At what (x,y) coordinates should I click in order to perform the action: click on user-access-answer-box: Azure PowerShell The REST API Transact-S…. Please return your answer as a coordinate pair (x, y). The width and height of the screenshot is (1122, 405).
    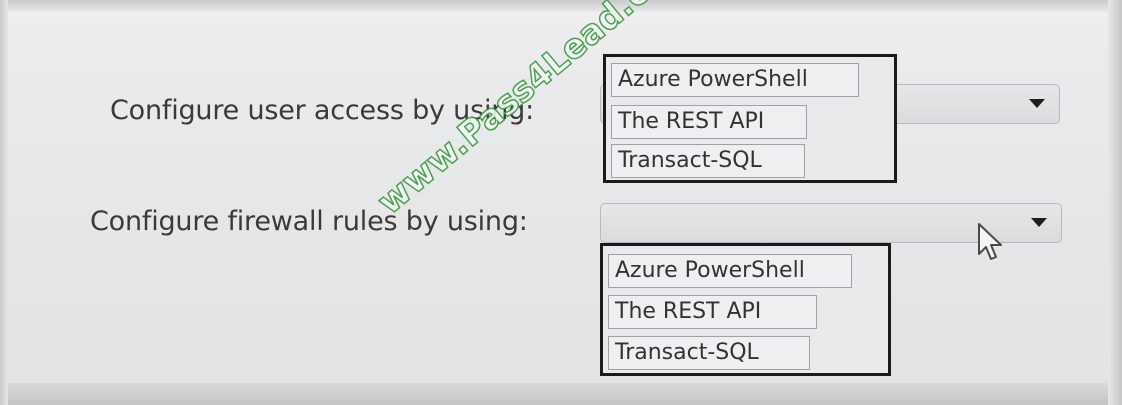
    Looking at the image, I should click on (750, 118).